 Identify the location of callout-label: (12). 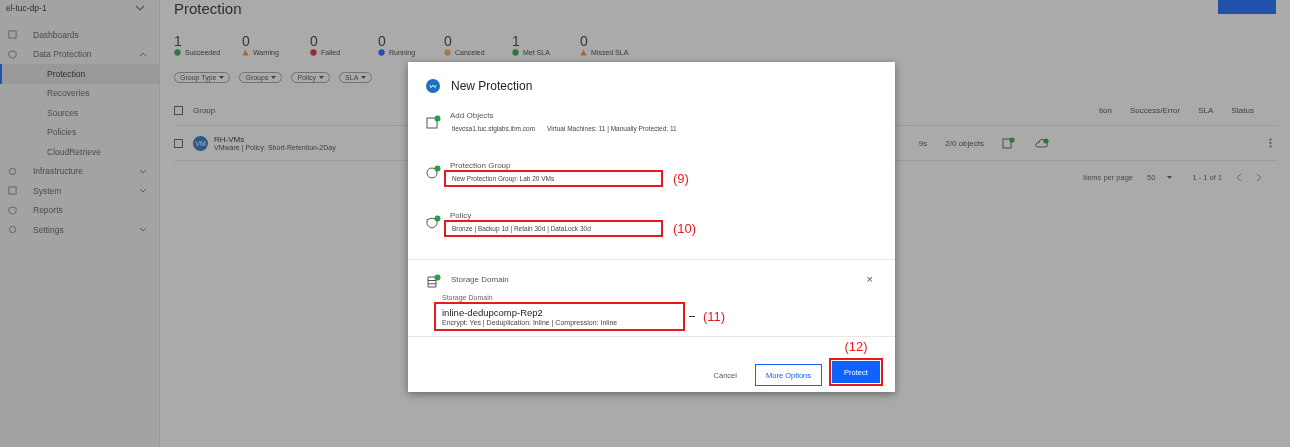
(856, 346).